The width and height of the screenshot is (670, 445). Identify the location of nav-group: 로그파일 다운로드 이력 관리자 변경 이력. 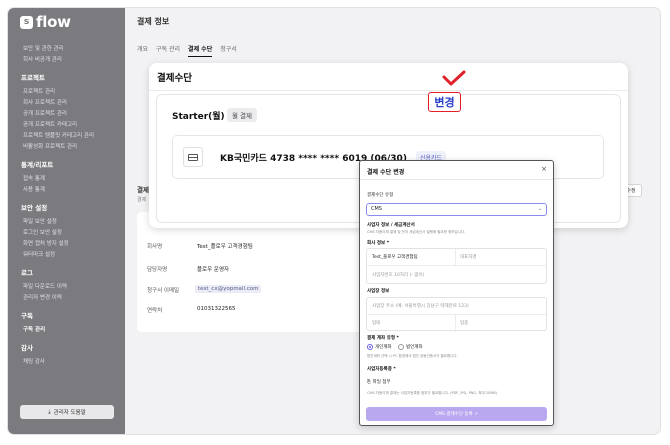
(71, 285).